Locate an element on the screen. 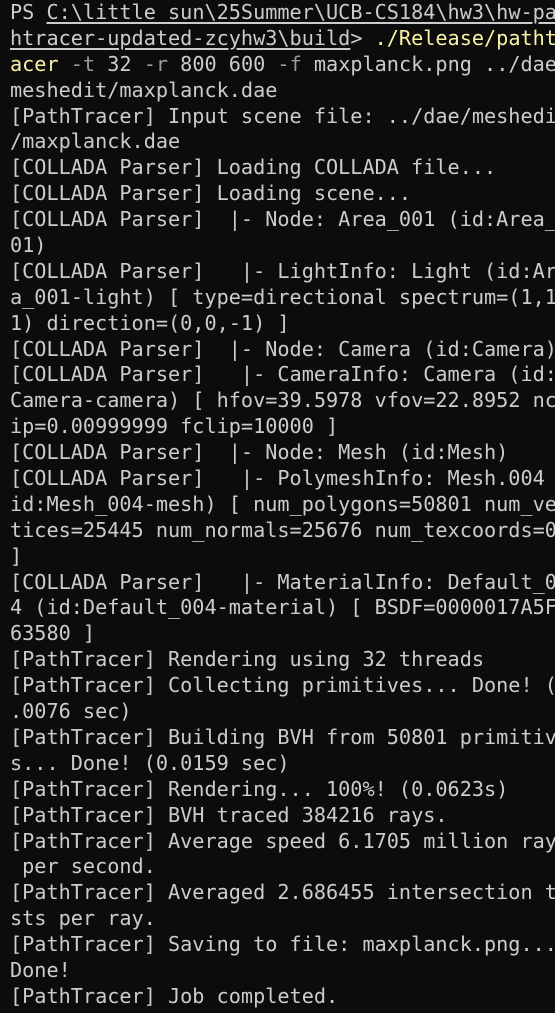 This screenshot has width=555, height=1013. output-line: ] is located at coordinates (16, 555).